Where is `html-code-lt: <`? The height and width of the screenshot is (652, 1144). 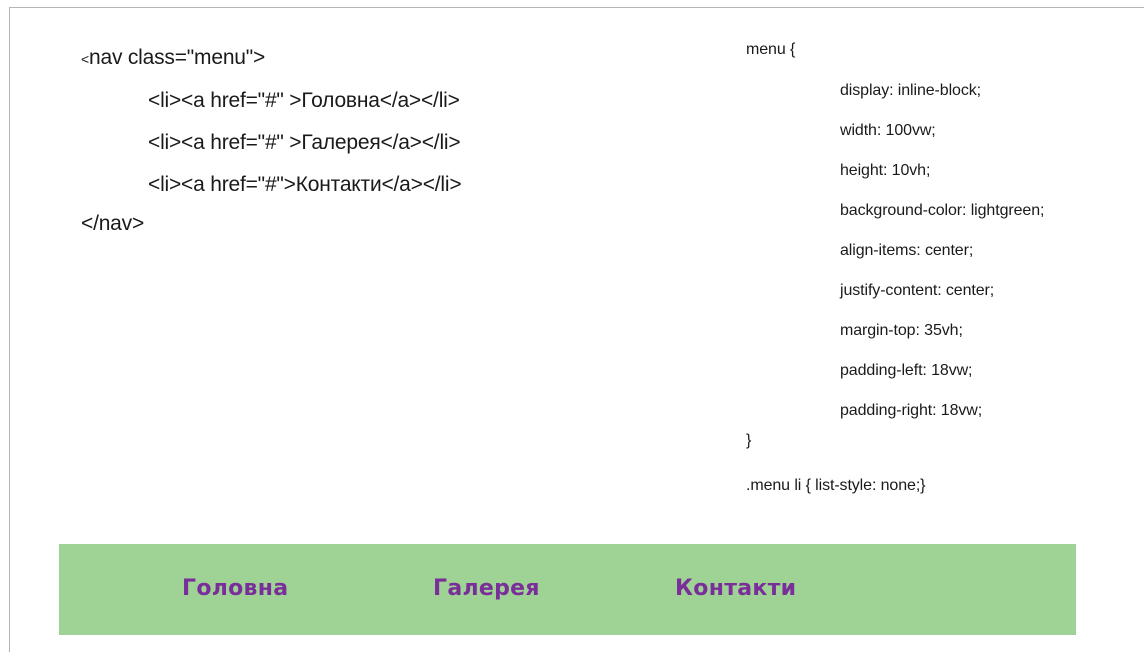 html-code-lt: < is located at coordinates (85, 59).